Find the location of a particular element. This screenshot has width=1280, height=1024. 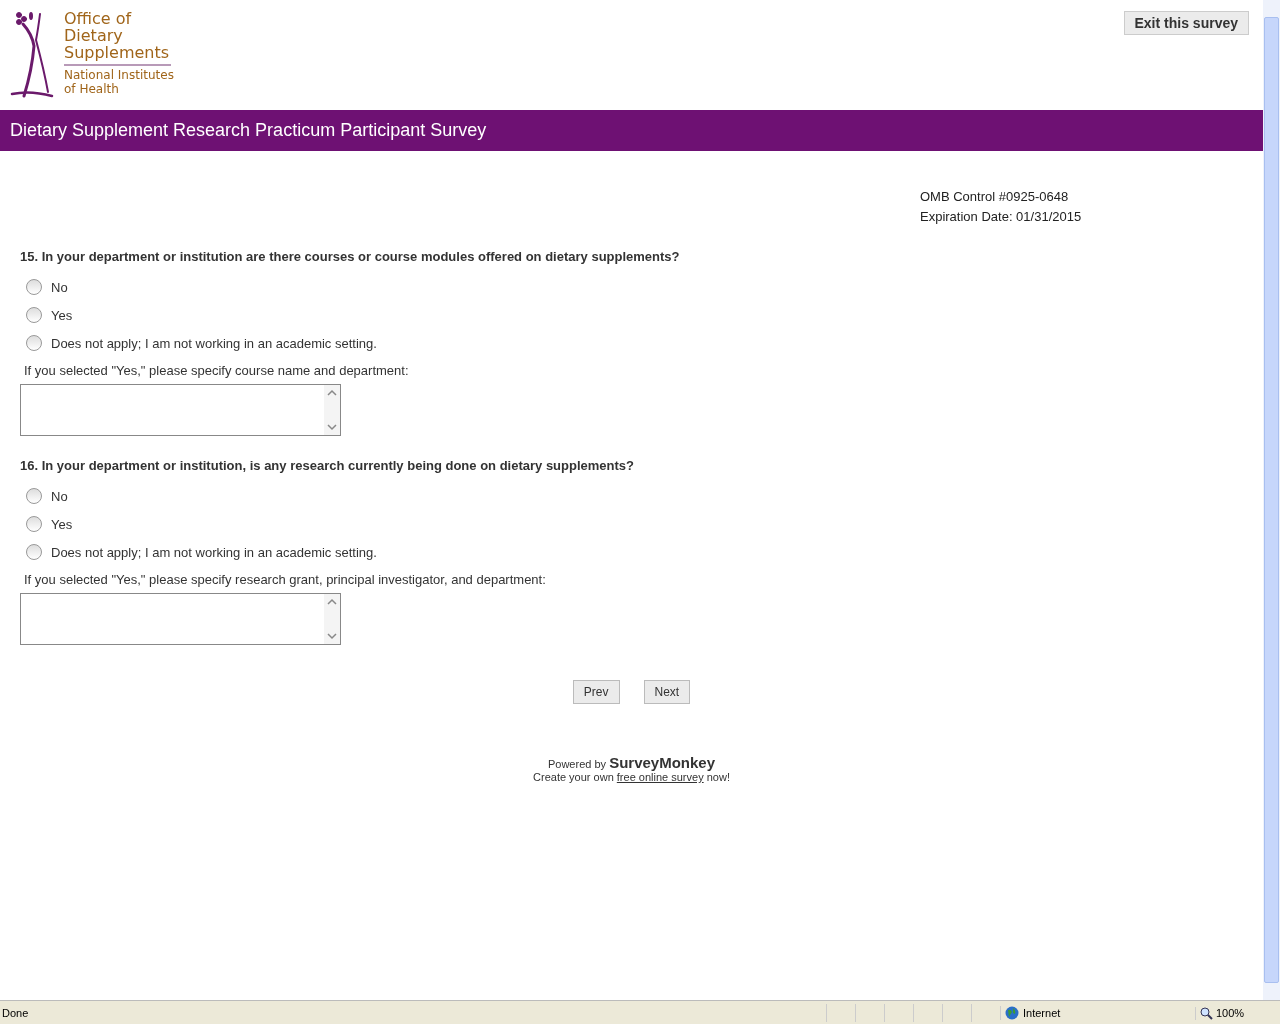

logo-text: Supplements is located at coordinates (117, 52).